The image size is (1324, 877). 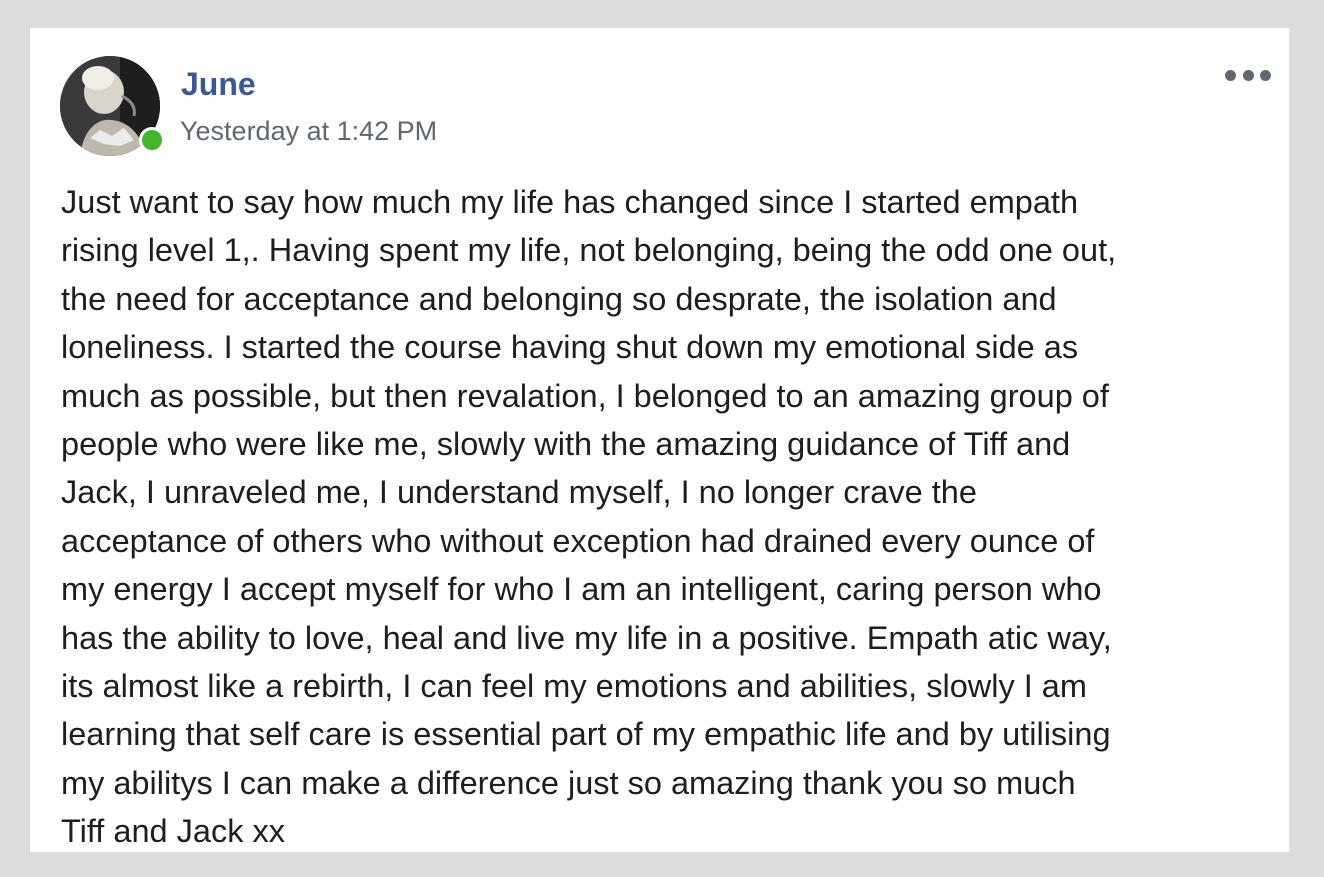 I want to click on post-timestamp: Yesterday at 1:42 PM, so click(x=308, y=131).